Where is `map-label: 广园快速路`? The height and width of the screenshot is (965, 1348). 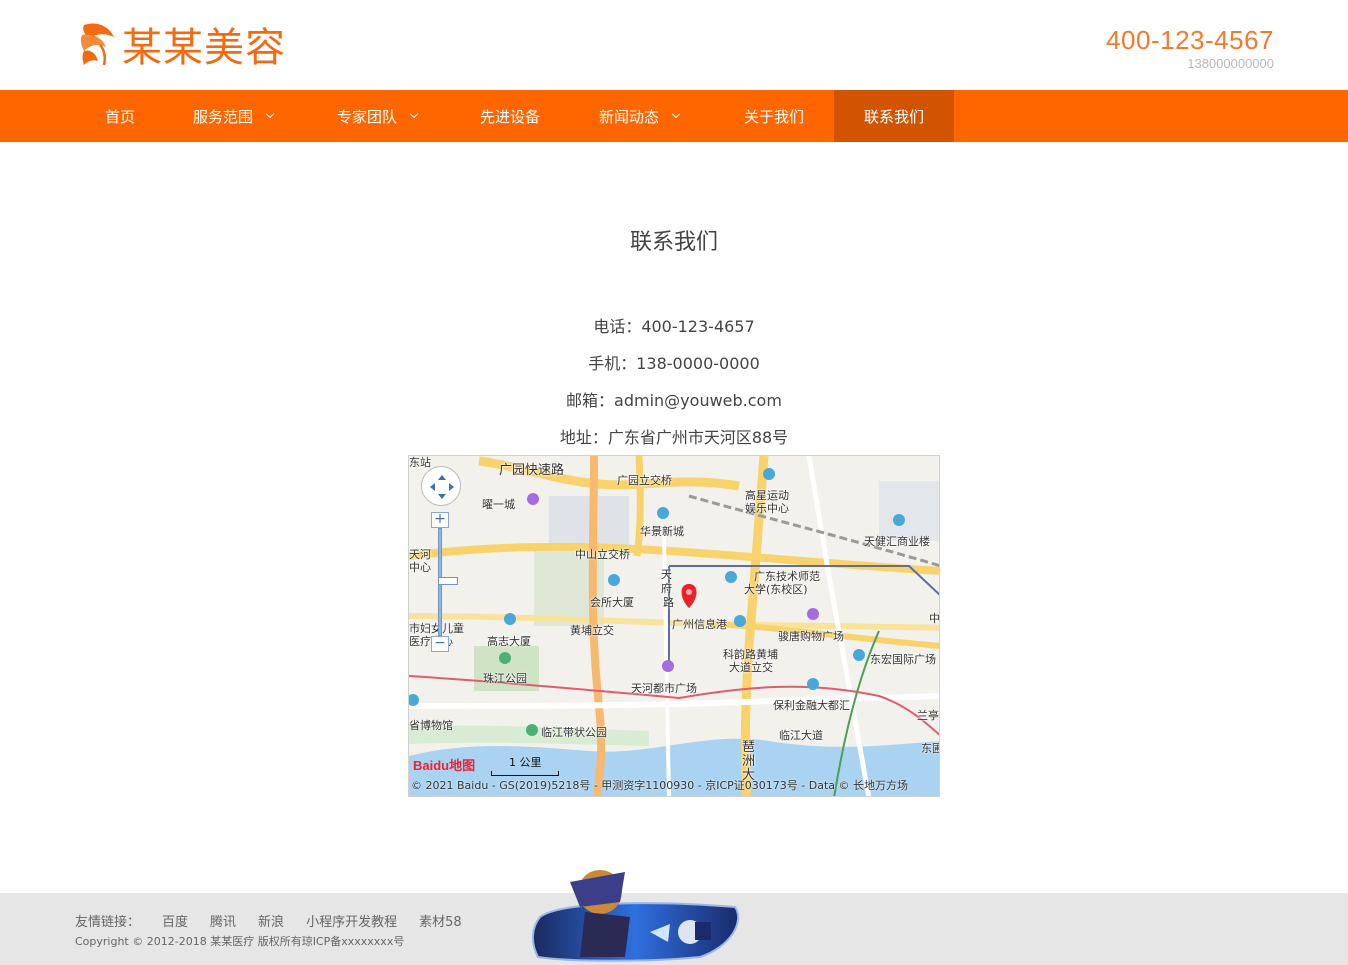
map-label: 广园快速路 is located at coordinates (532, 470).